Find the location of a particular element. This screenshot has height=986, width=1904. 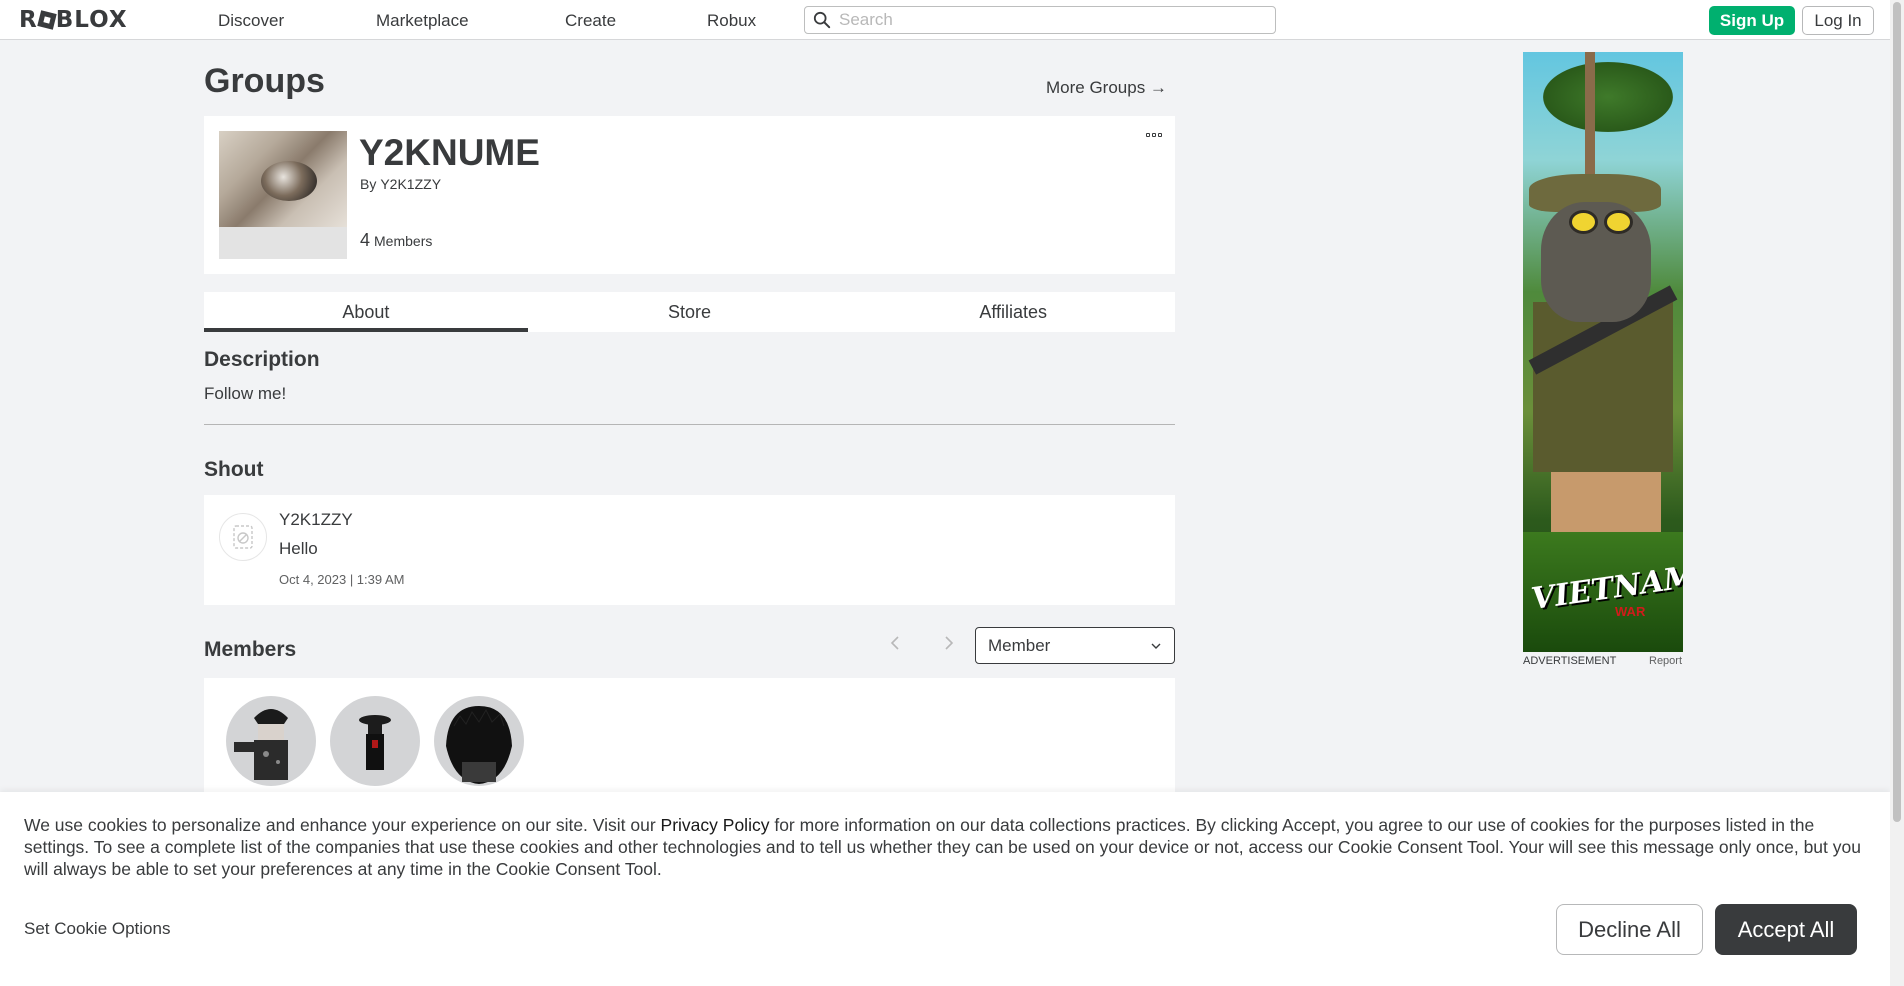

group-name: Y2KNUME is located at coordinates (449, 152).